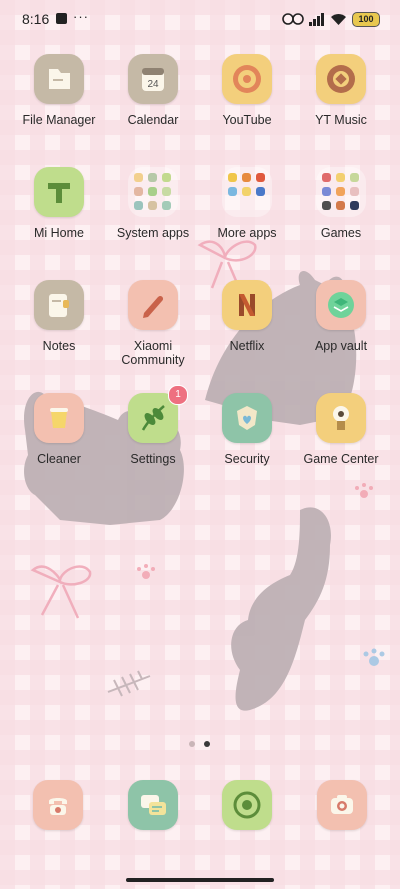  I want to click on dock-messages, so click(153, 805).